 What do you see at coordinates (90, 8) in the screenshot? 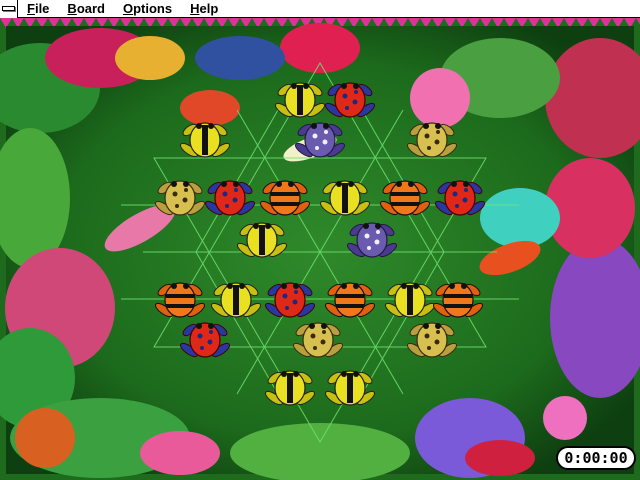
I see `menu-board-rest: oard` at bounding box center [90, 8].